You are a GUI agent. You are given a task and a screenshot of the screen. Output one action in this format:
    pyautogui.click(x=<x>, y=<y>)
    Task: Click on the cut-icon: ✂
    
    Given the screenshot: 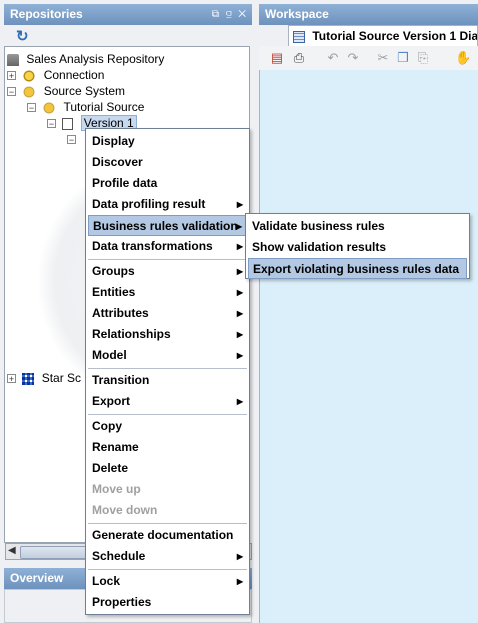 What is the action you would take?
    pyautogui.click(x=383, y=58)
    